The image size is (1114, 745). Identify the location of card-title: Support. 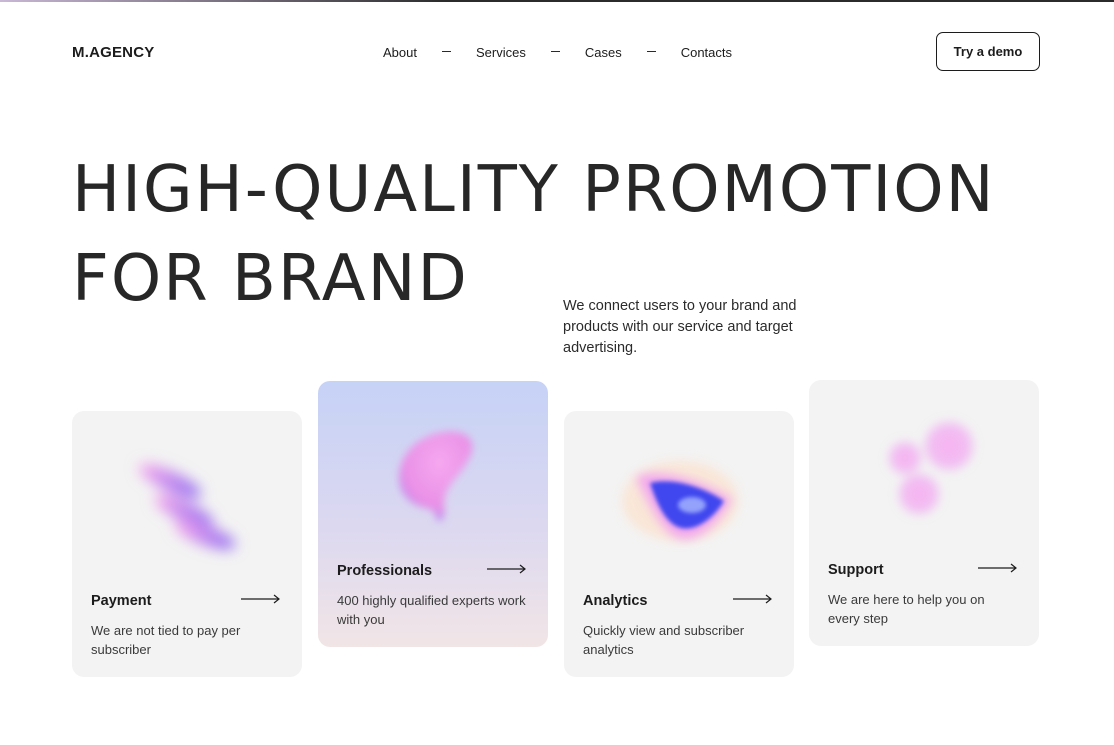
(856, 570).